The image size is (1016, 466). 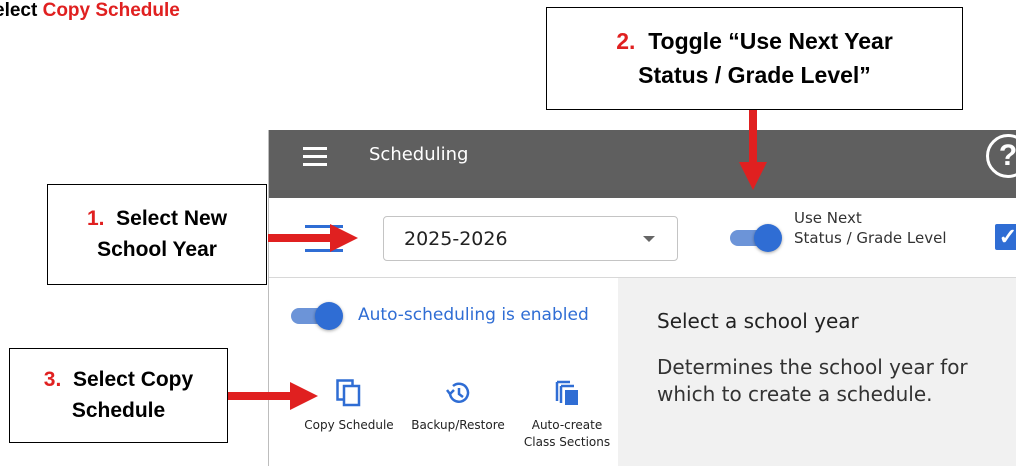 I want to click on arrow-to-year-select, so click(x=313, y=238).